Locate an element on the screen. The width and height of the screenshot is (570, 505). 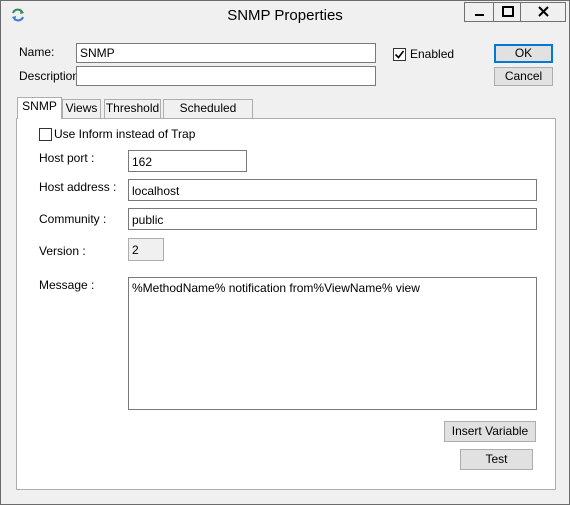
tab-threshold: Threshold is located at coordinates (132, 108).